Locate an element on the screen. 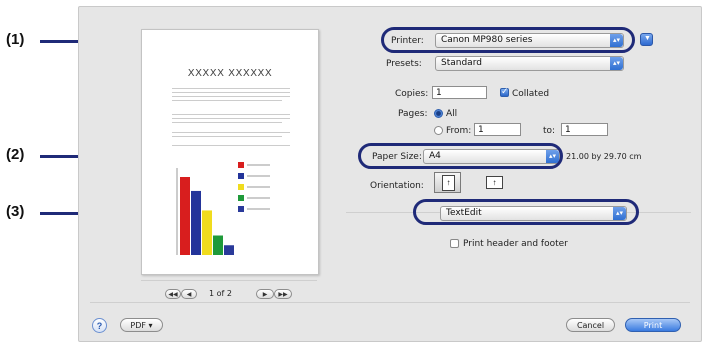 This screenshot has width=705, height=347. printer-label: Printer: is located at coordinates (407, 41).